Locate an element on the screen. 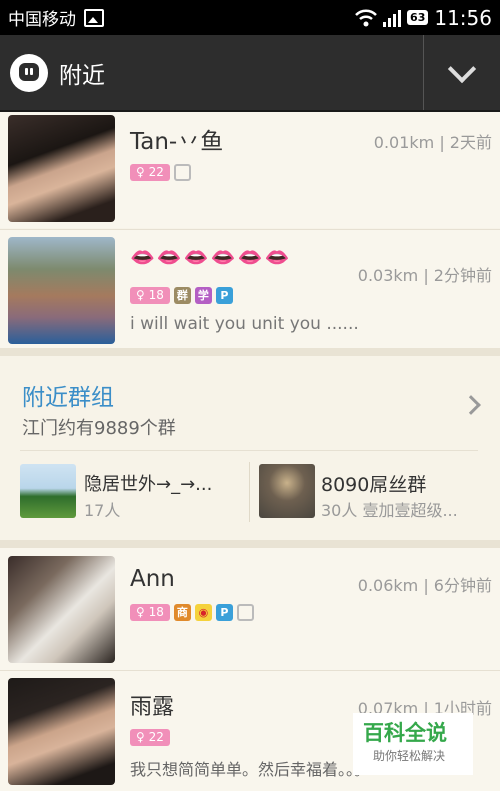  person-name: 雨露 is located at coordinates (152, 707).